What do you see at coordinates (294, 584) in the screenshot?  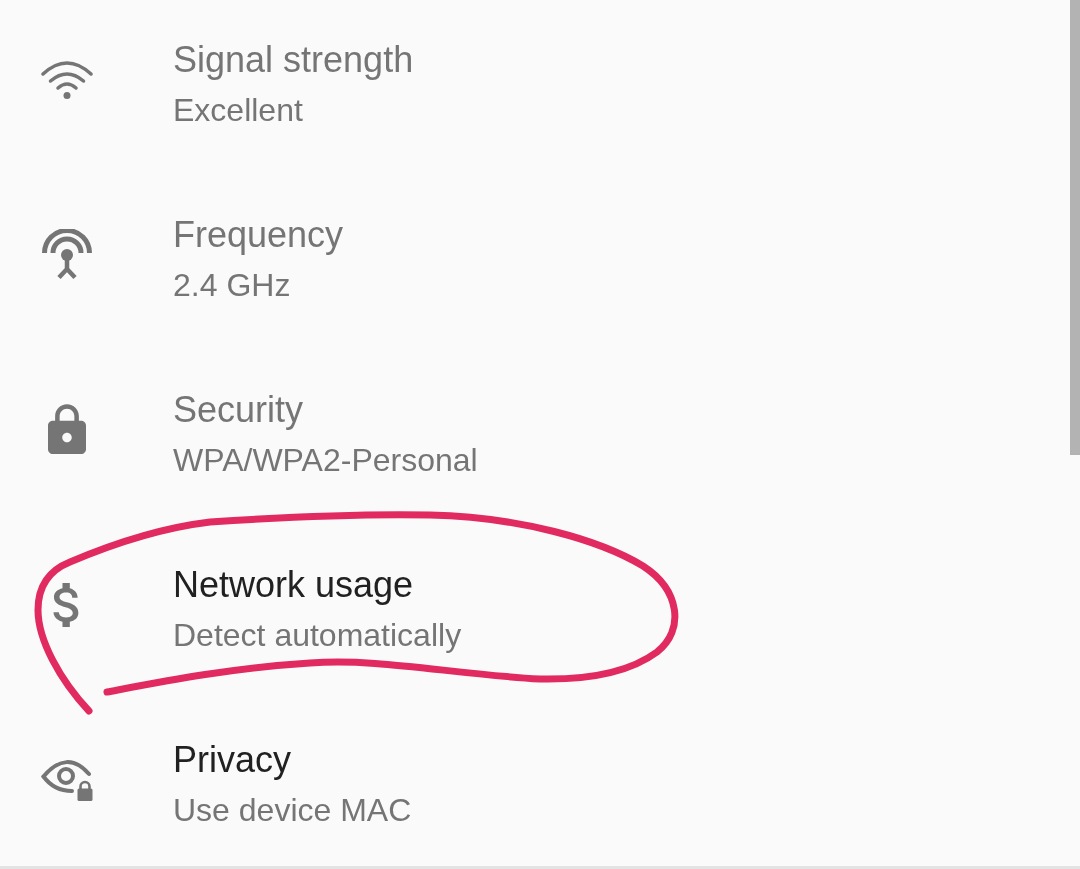 I see `setting-title: Network usage` at bounding box center [294, 584].